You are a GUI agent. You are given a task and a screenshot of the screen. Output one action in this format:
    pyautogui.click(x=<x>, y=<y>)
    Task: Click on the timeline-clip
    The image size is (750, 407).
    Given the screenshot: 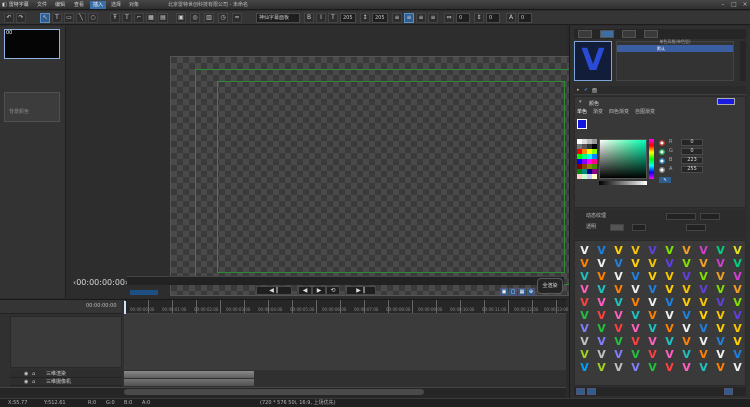 What is the action you would take?
    pyautogui.click(x=189, y=374)
    